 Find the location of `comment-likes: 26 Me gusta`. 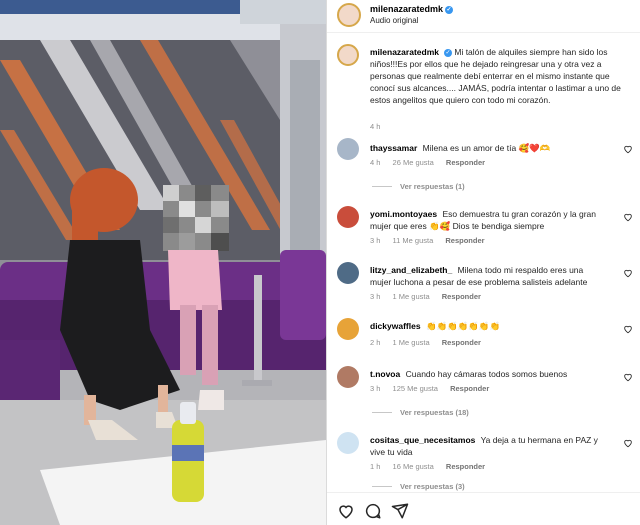

comment-likes: 26 Me gusta is located at coordinates (413, 162).